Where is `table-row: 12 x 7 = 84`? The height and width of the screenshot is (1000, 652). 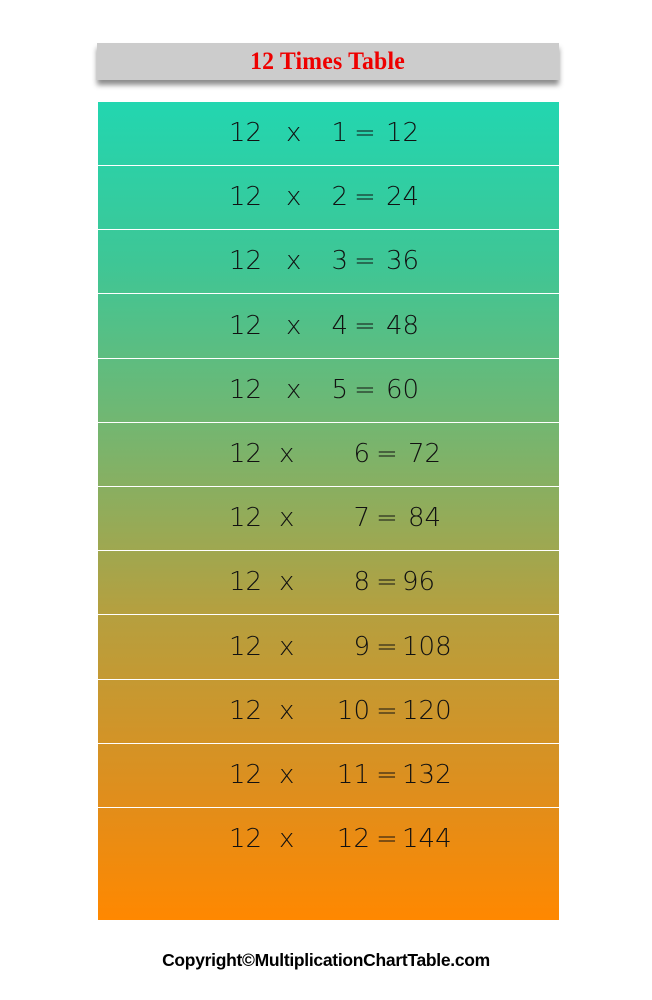 table-row: 12 x 7 = 84 is located at coordinates (328, 519).